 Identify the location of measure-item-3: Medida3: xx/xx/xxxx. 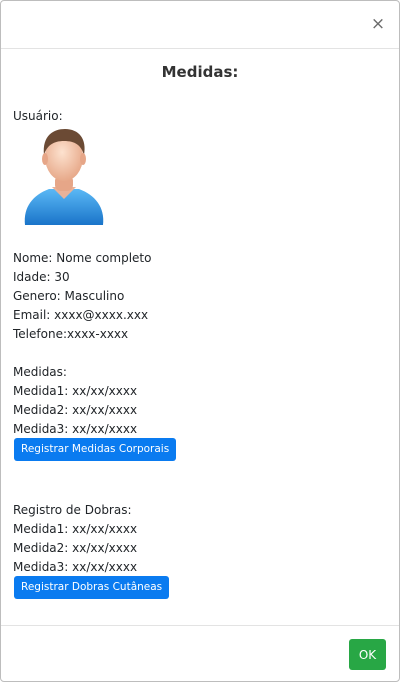
(75, 429).